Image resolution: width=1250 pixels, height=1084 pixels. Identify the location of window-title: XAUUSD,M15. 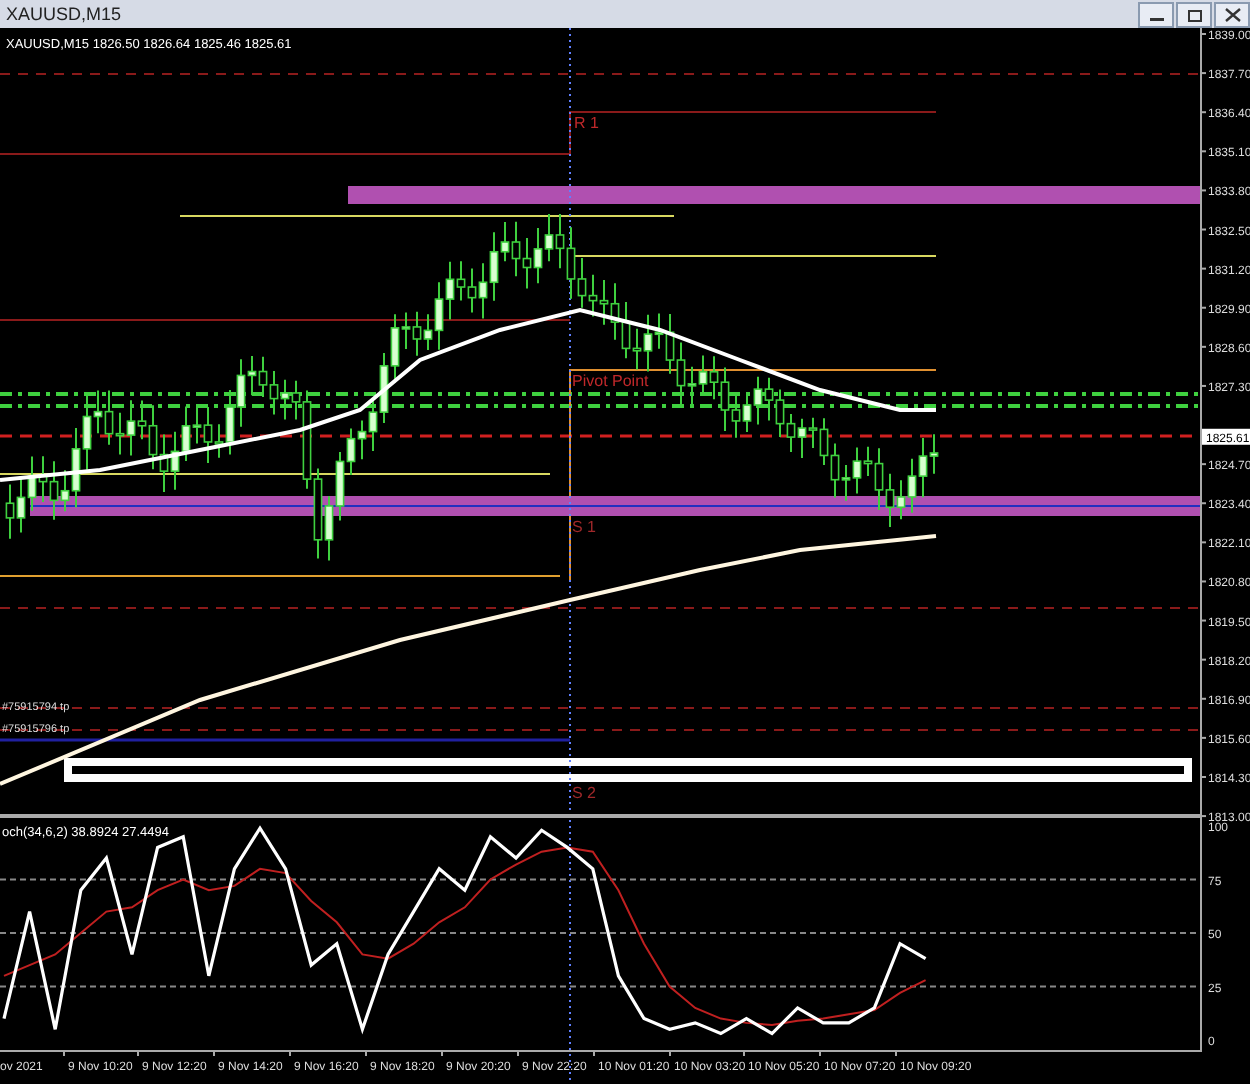
(64, 14).